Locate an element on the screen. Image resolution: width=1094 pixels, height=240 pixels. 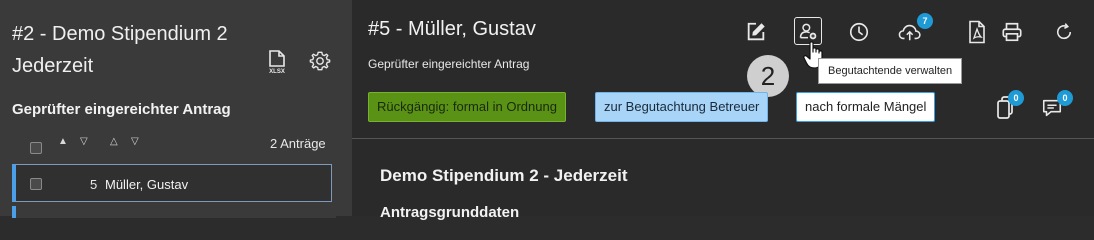
list-item: 5 Müller, Gustav is located at coordinates (172, 183).